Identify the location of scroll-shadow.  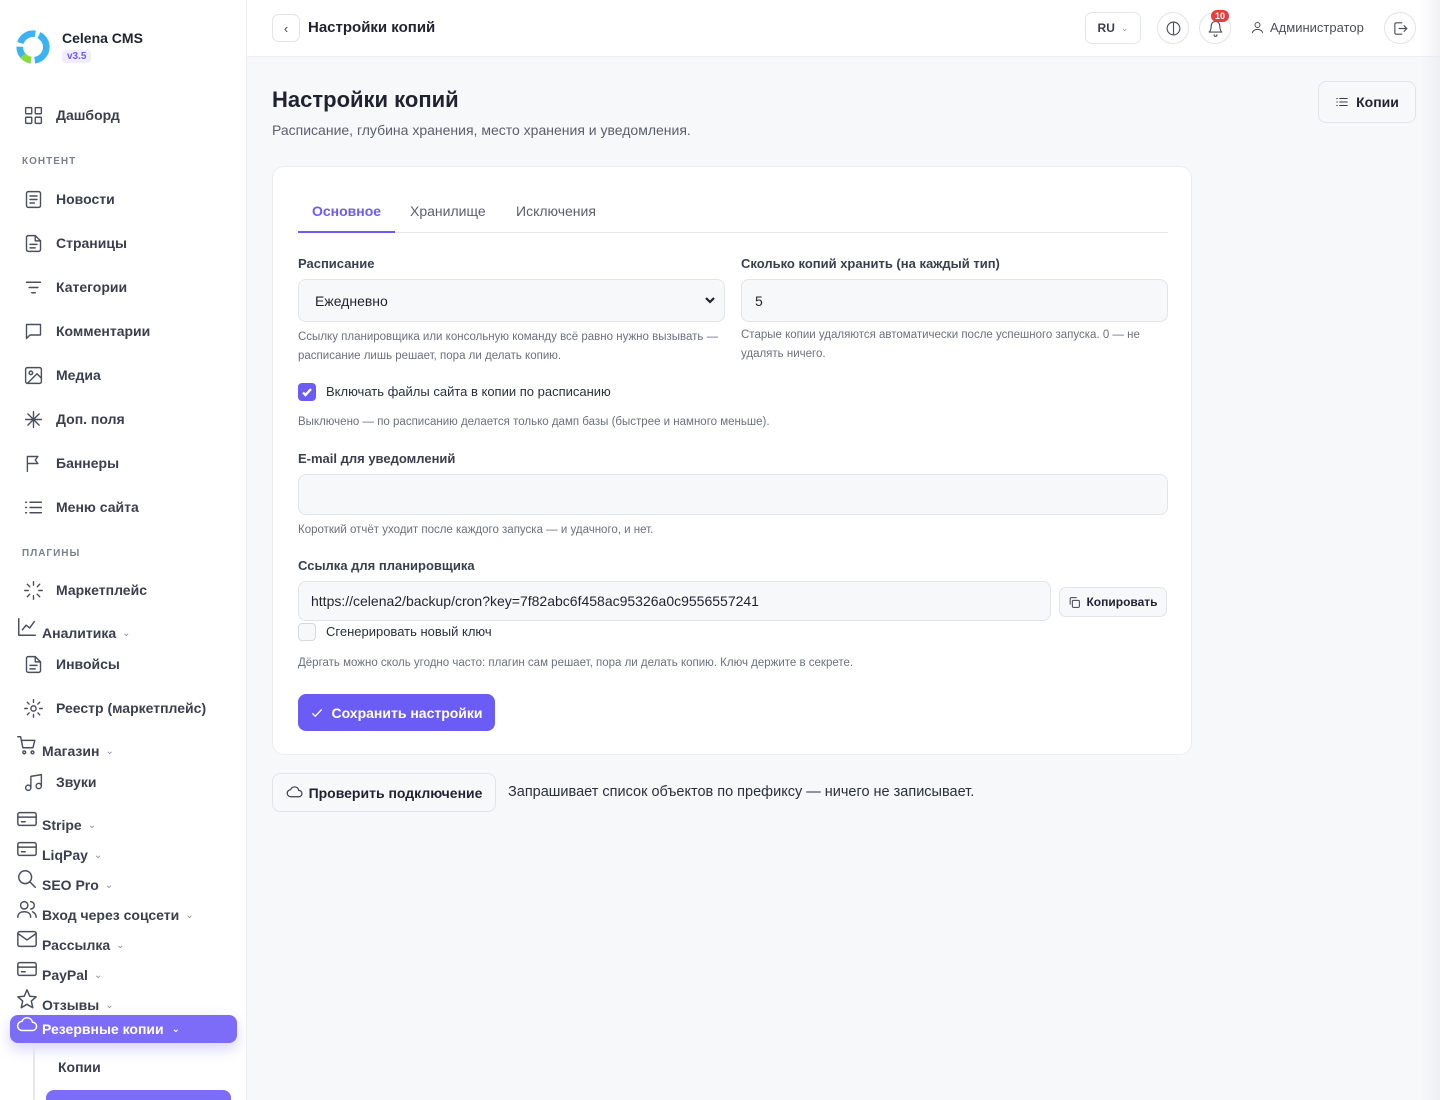
(1430, 550).